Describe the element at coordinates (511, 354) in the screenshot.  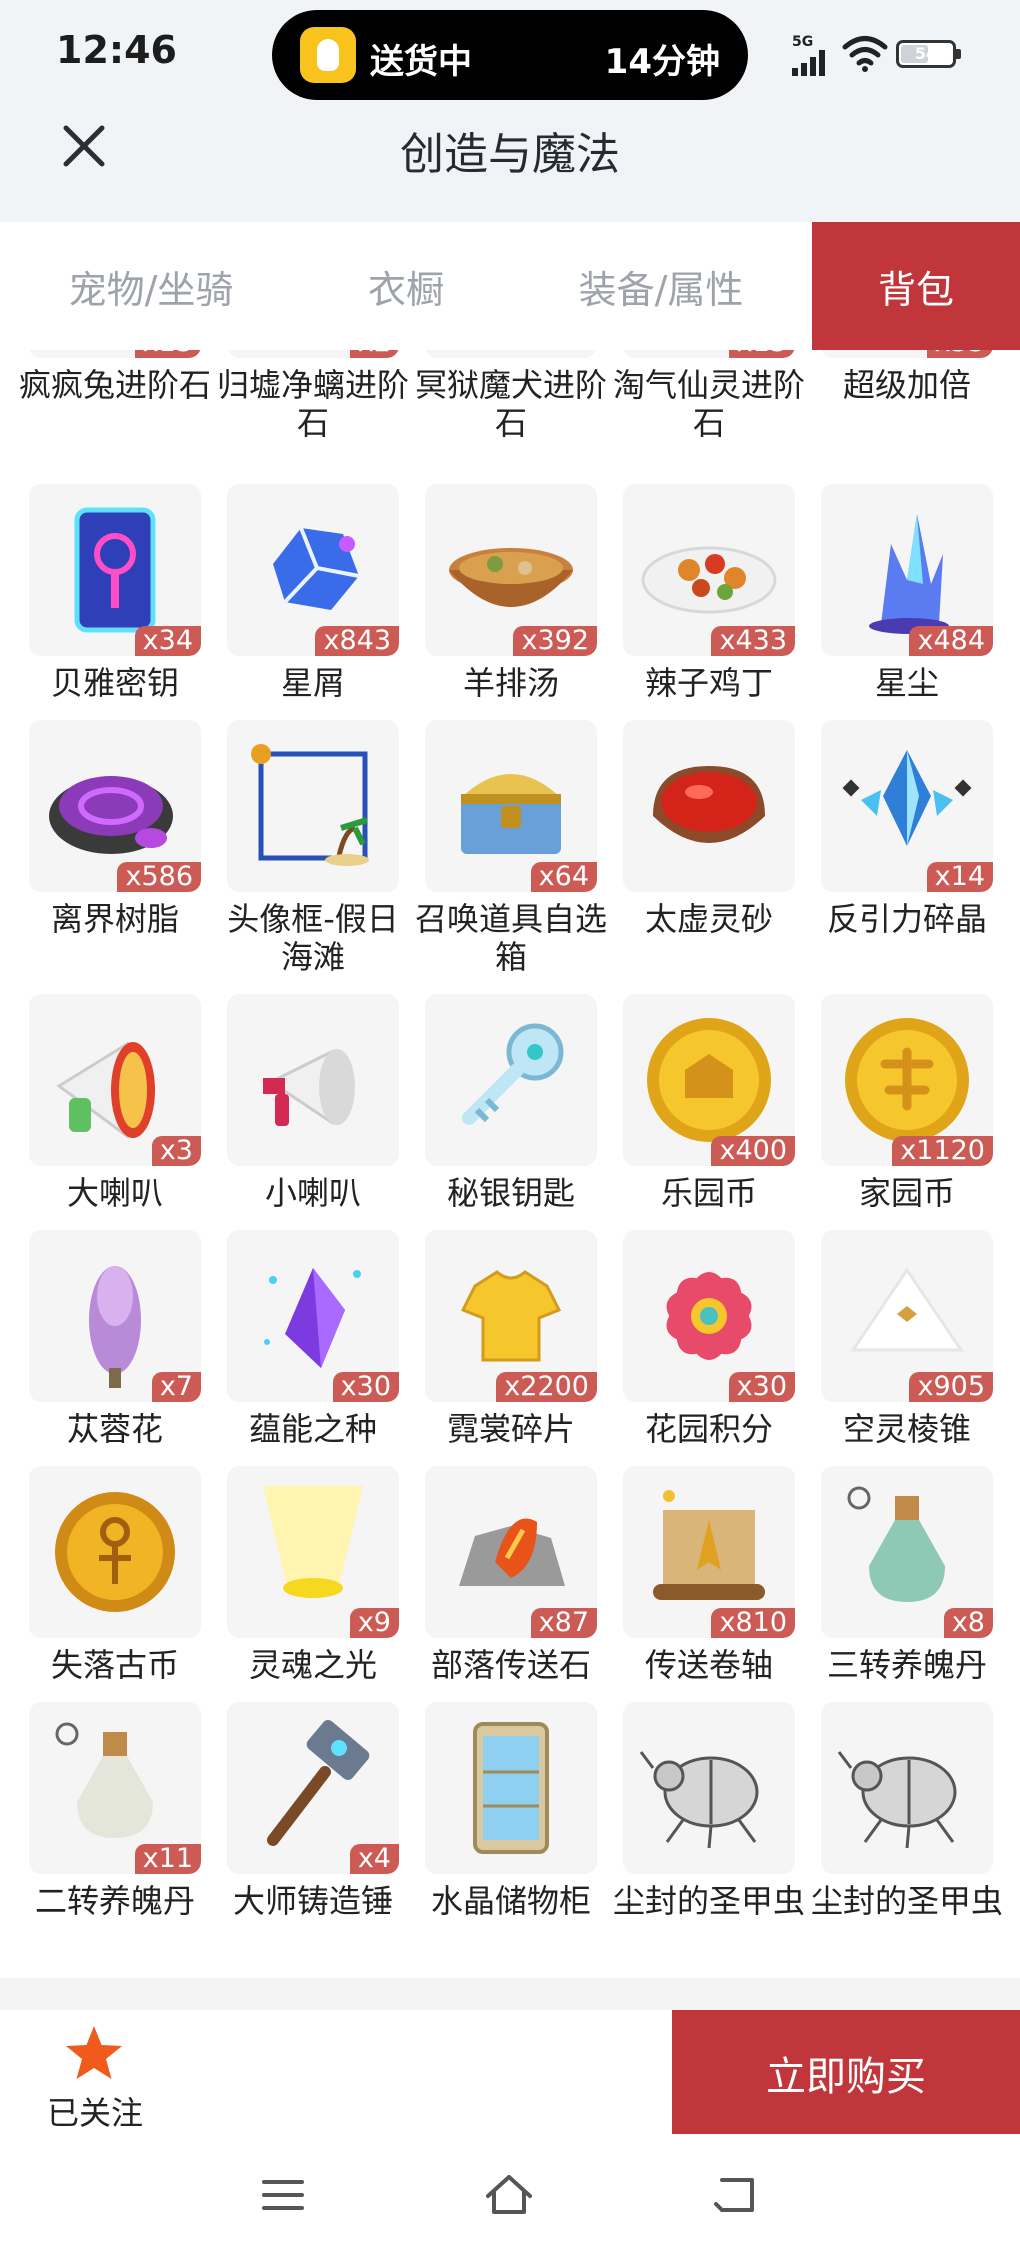
I see `purple-stone-icon` at that location.